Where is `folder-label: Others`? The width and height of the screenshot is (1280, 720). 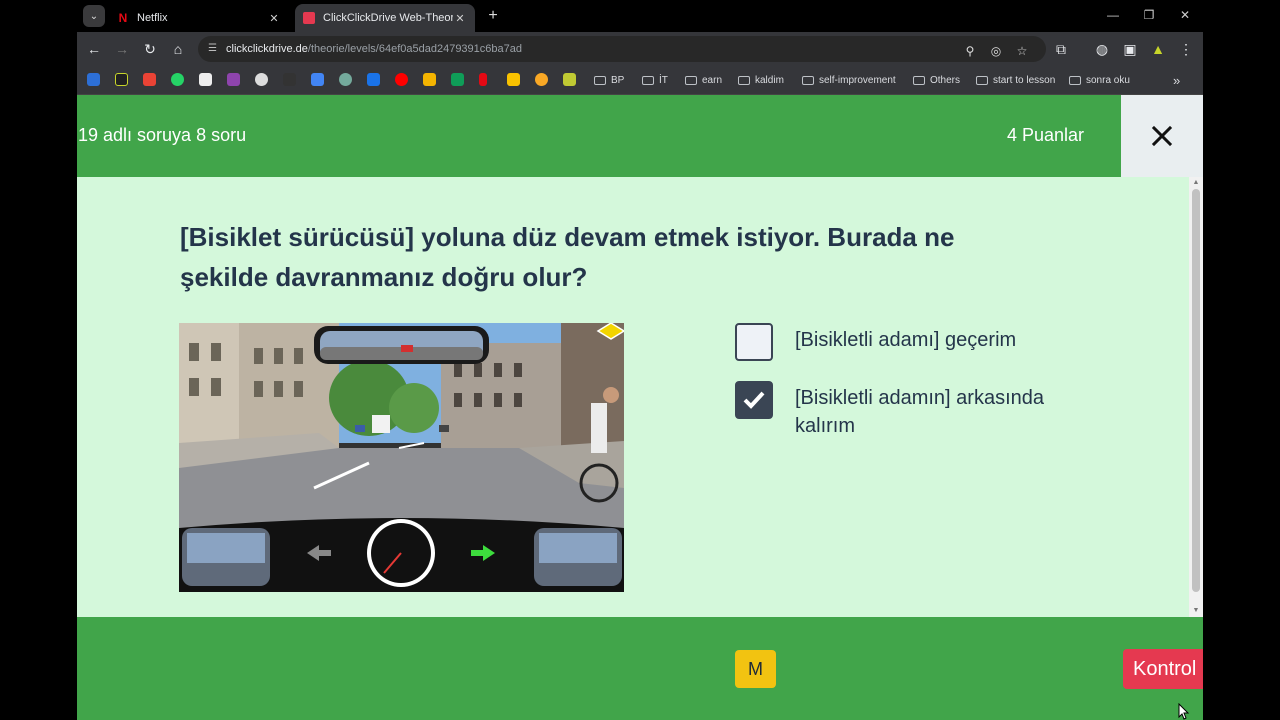
folder-label: Others is located at coordinates (945, 80).